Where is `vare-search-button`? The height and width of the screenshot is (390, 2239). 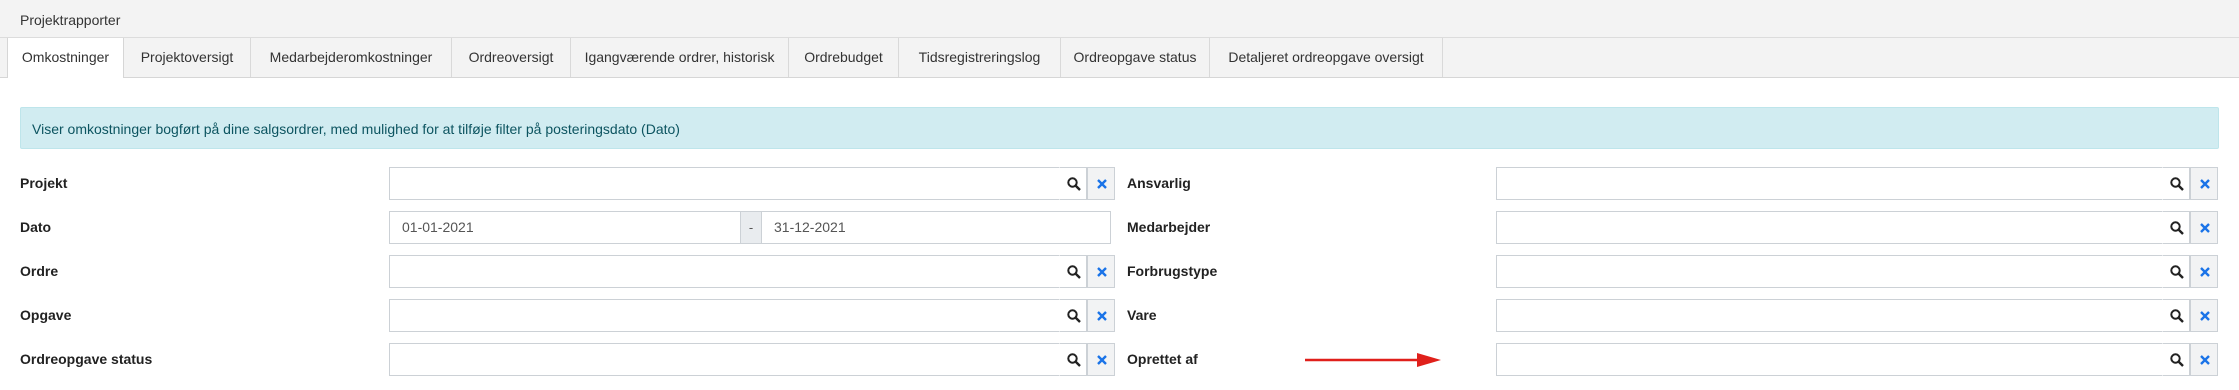 vare-search-button is located at coordinates (2176, 315).